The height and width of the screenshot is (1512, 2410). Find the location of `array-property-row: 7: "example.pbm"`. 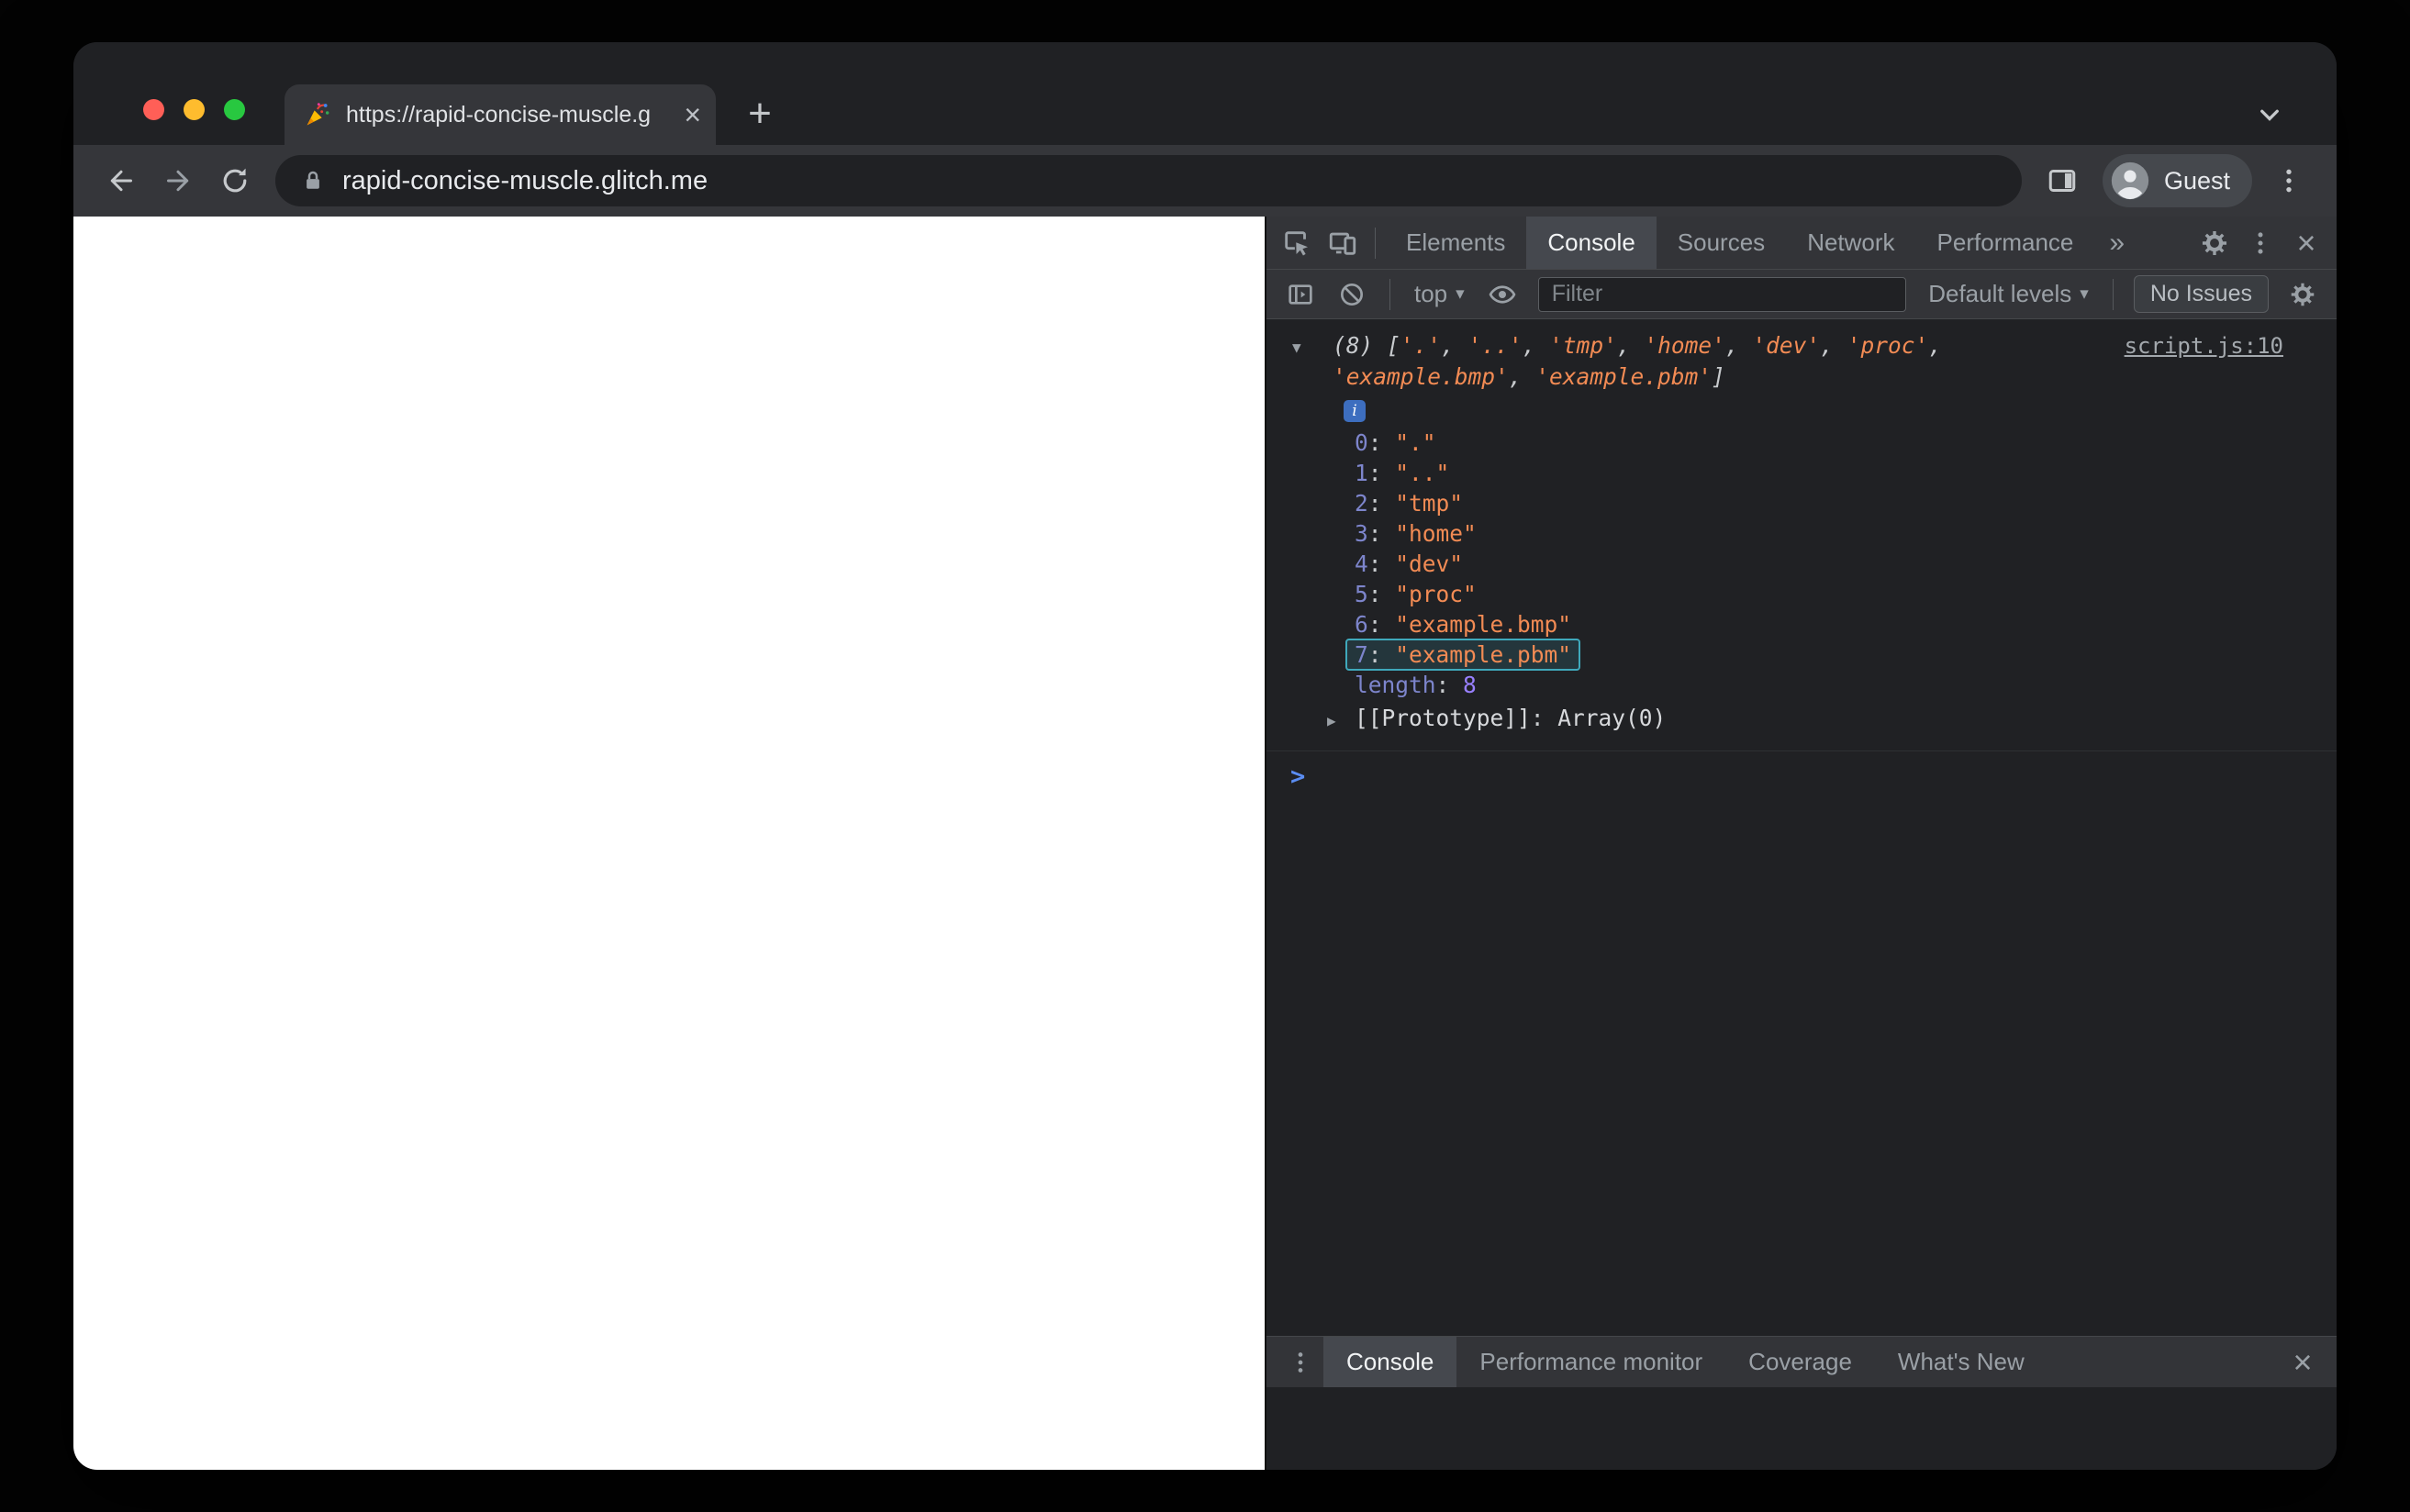

array-property-row: 7: "example.pbm" is located at coordinates (1787, 655).